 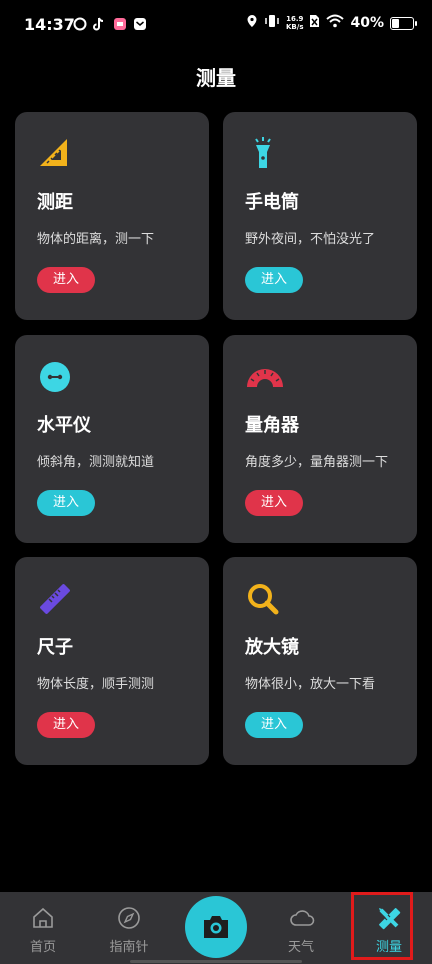 What do you see at coordinates (66, 503) in the screenshot?
I see `enter-button-level: 进入` at bounding box center [66, 503].